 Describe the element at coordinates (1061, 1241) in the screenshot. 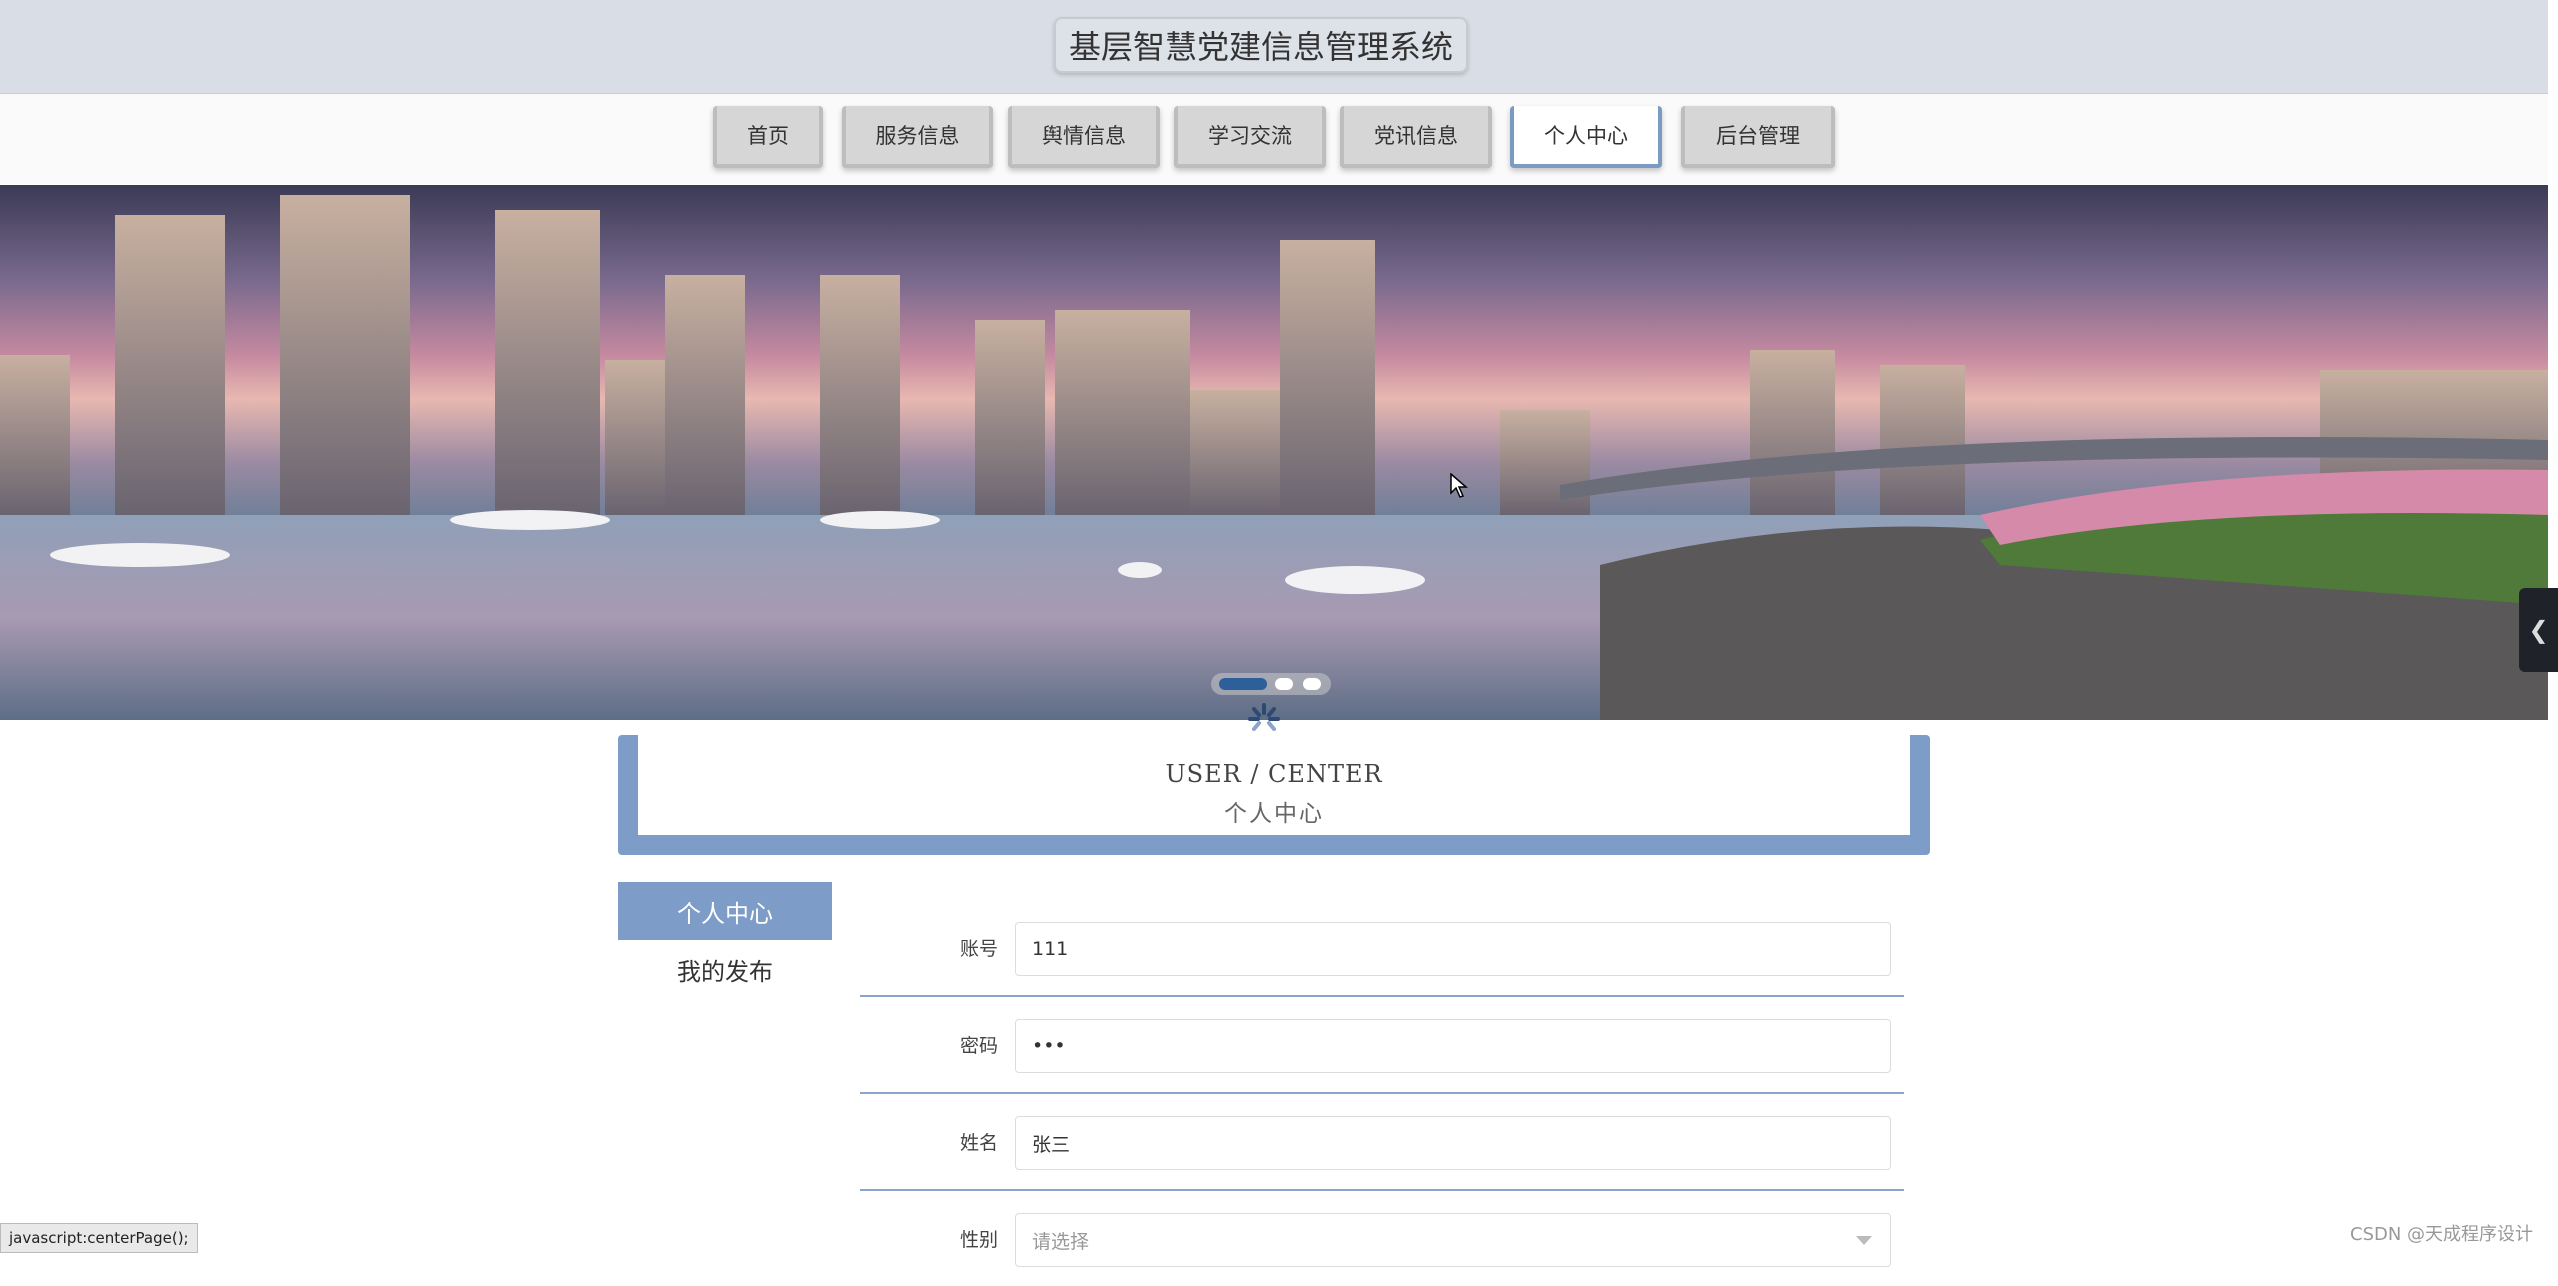

I see `gender-select-placeholder: 请选择` at that location.